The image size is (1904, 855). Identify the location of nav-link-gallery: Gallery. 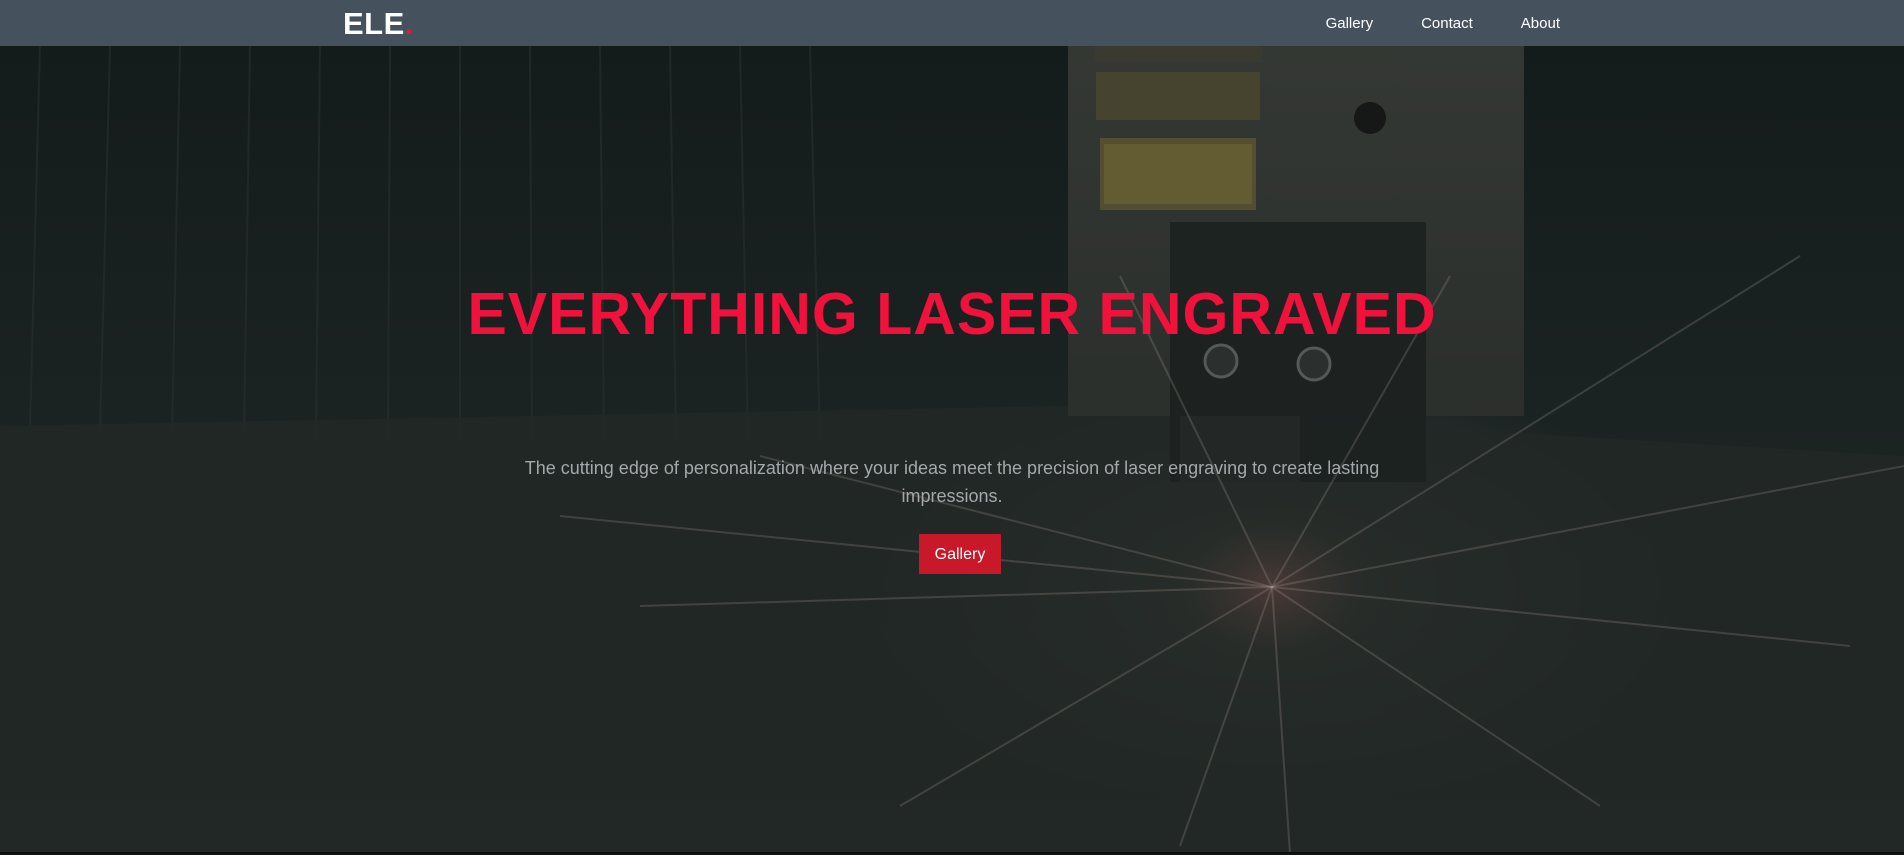
(1350, 23).